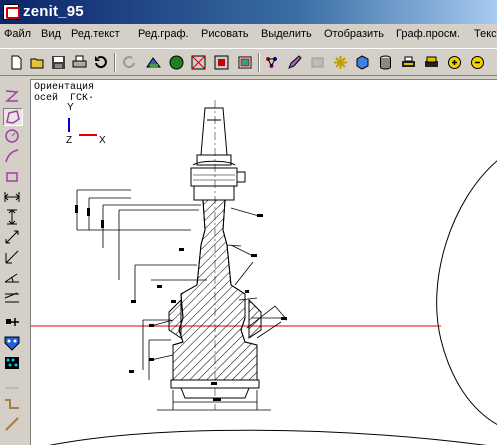 The height and width of the screenshot is (445, 497). Describe the element at coordinates (13, 405) in the screenshot. I see `step-icon` at that location.